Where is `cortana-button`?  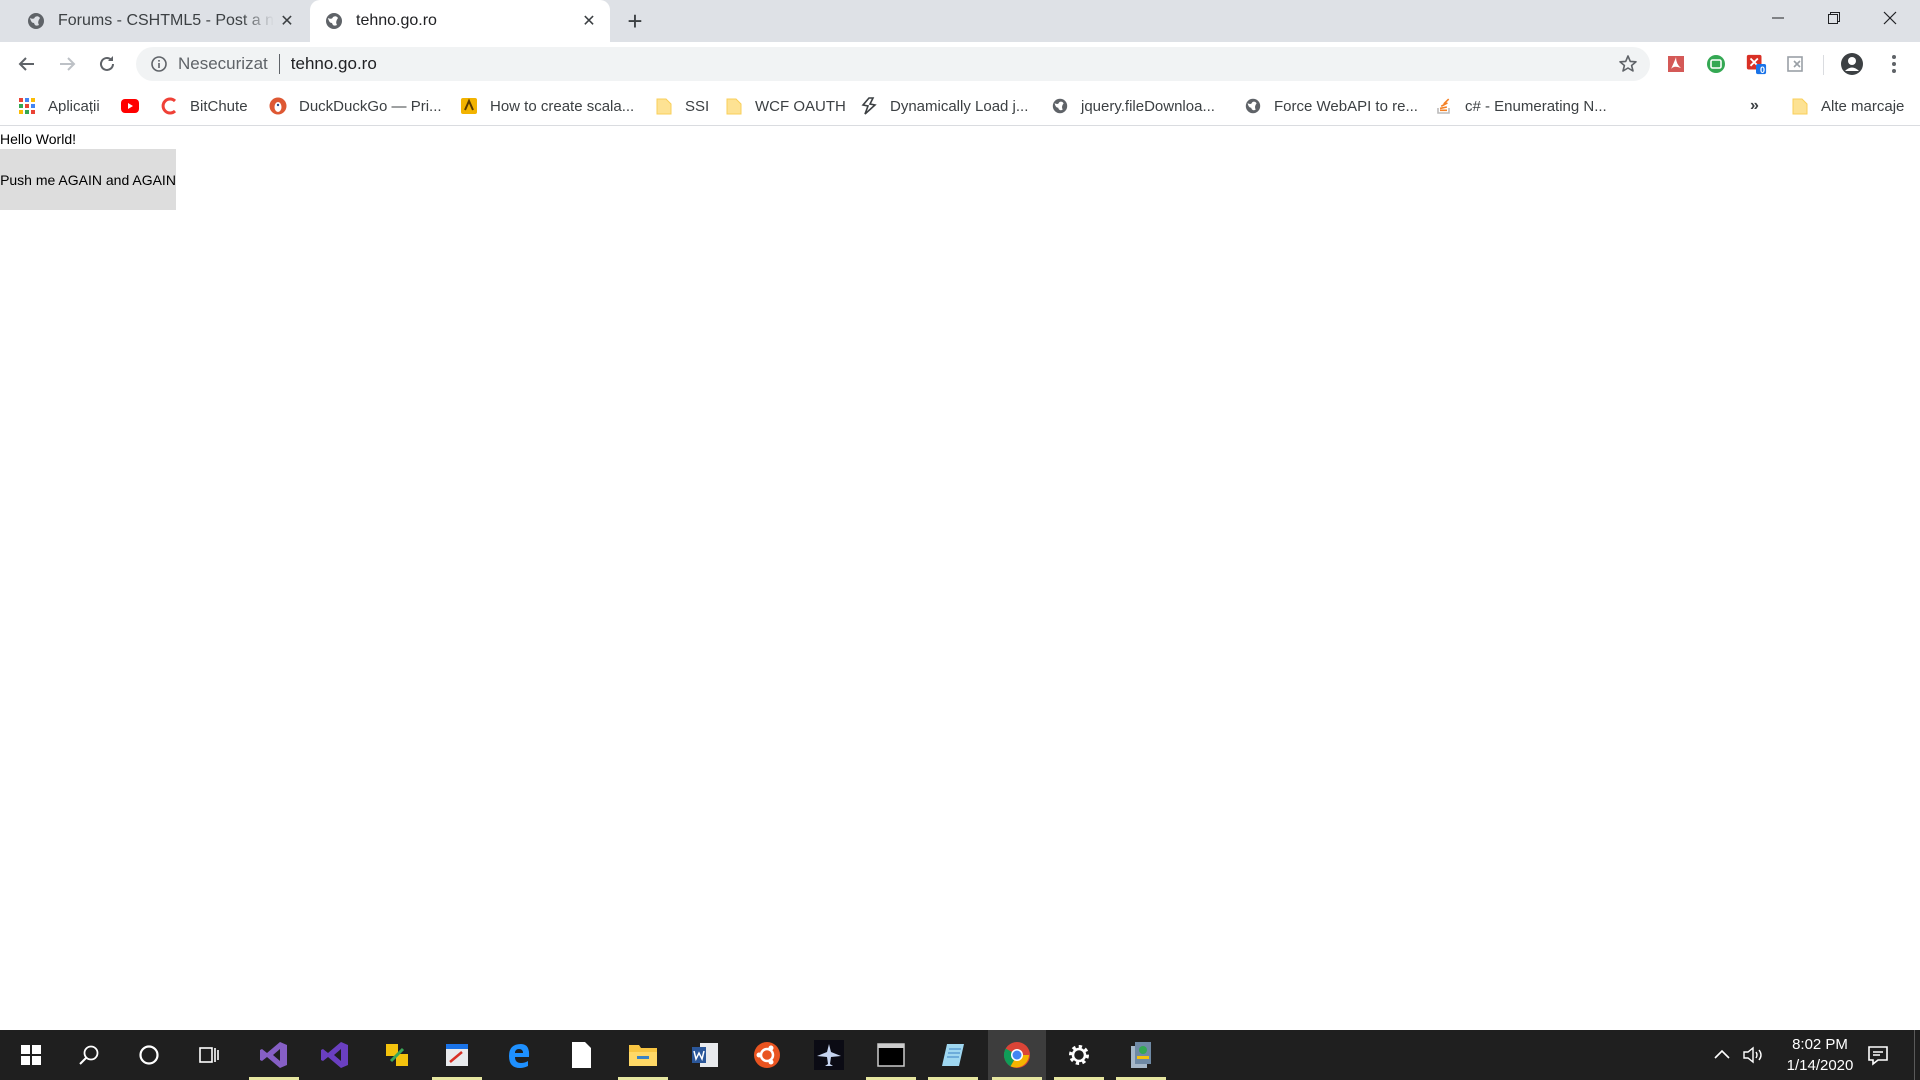
cortana-button is located at coordinates (149, 1055).